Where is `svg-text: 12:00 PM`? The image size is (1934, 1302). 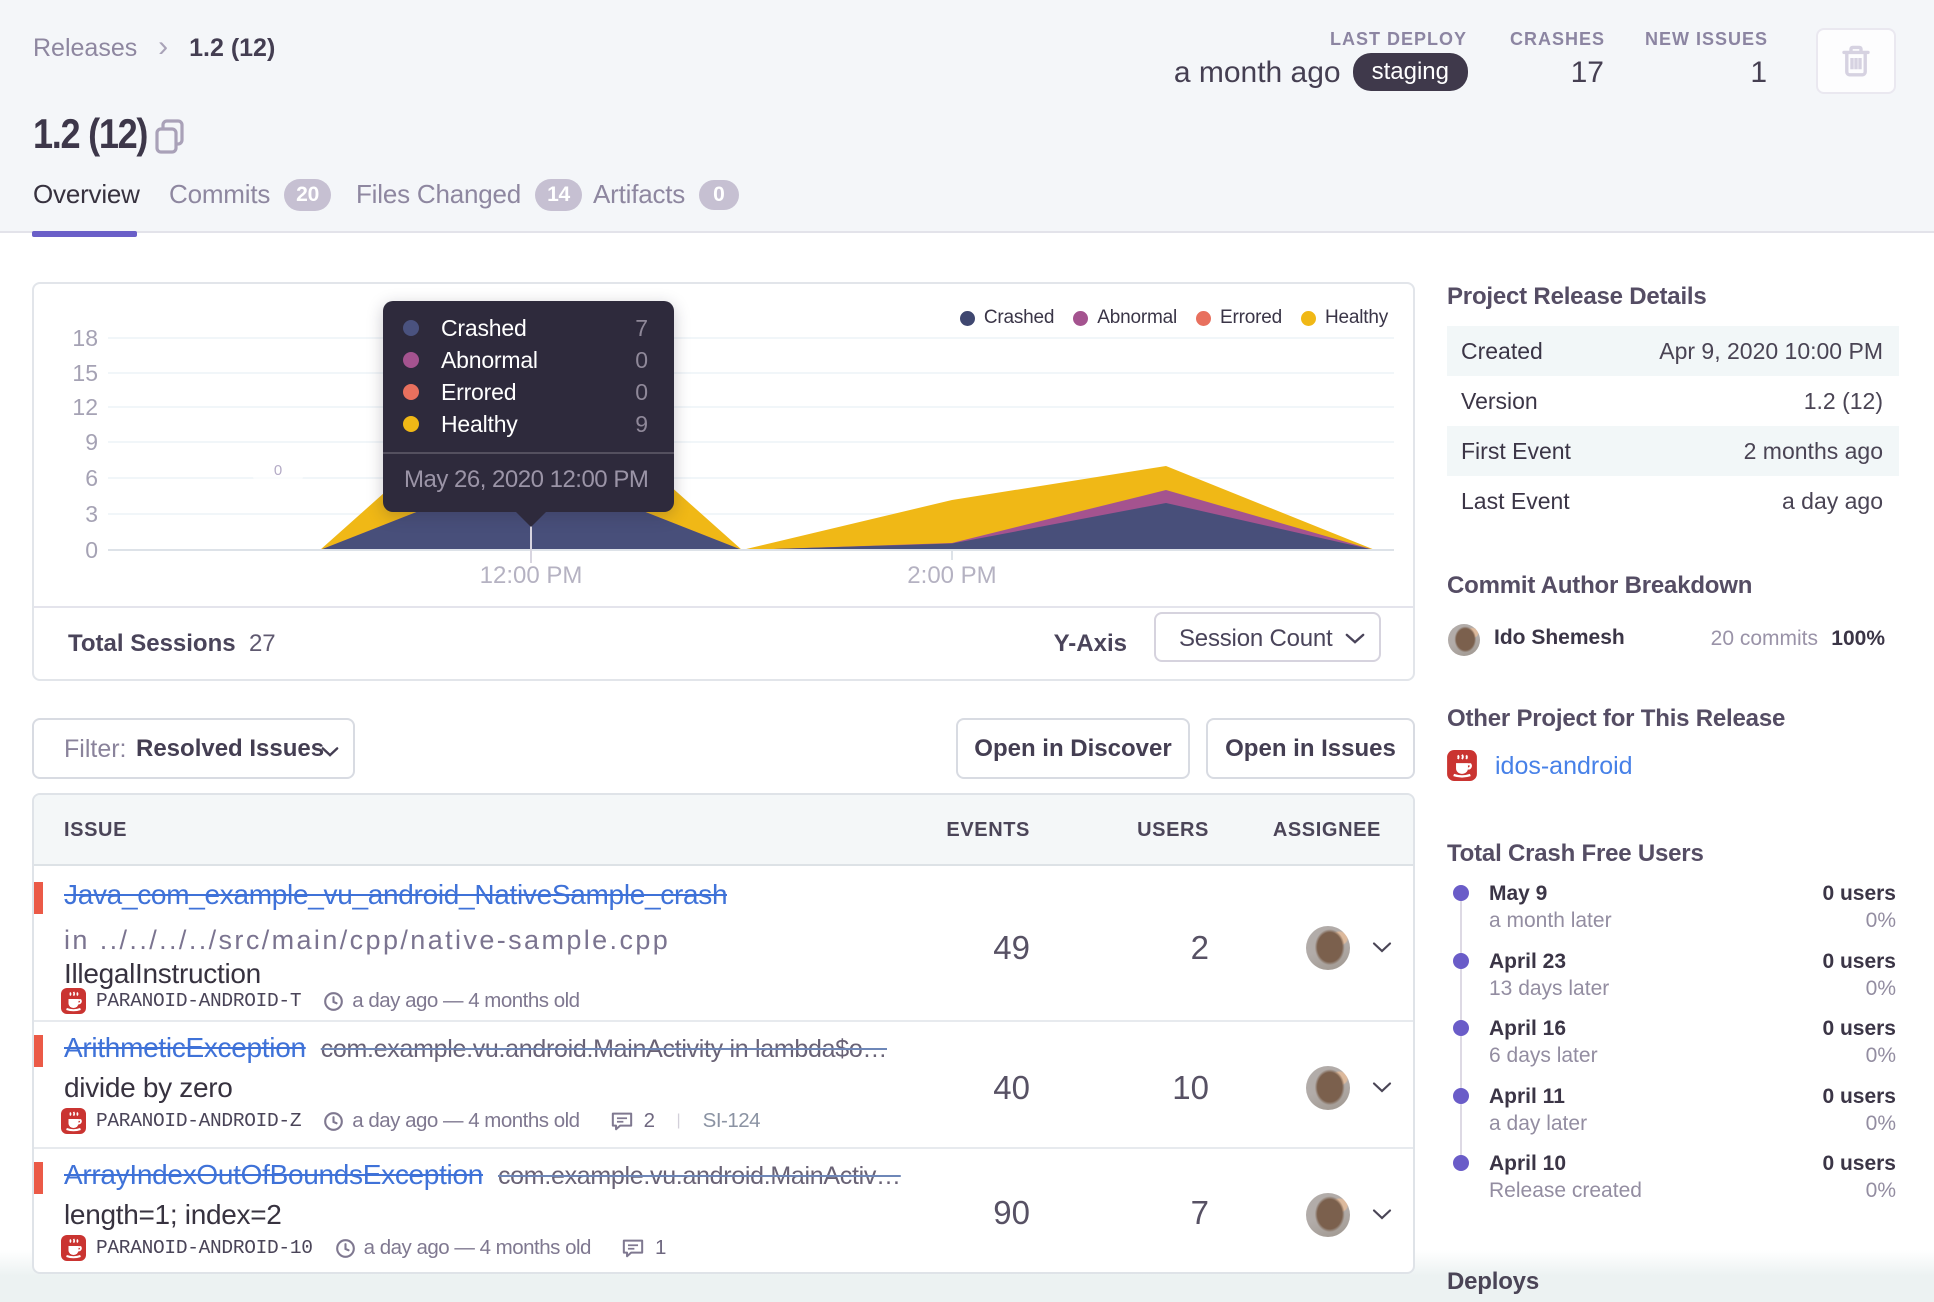 svg-text: 12:00 PM is located at coordinates (531, 575).